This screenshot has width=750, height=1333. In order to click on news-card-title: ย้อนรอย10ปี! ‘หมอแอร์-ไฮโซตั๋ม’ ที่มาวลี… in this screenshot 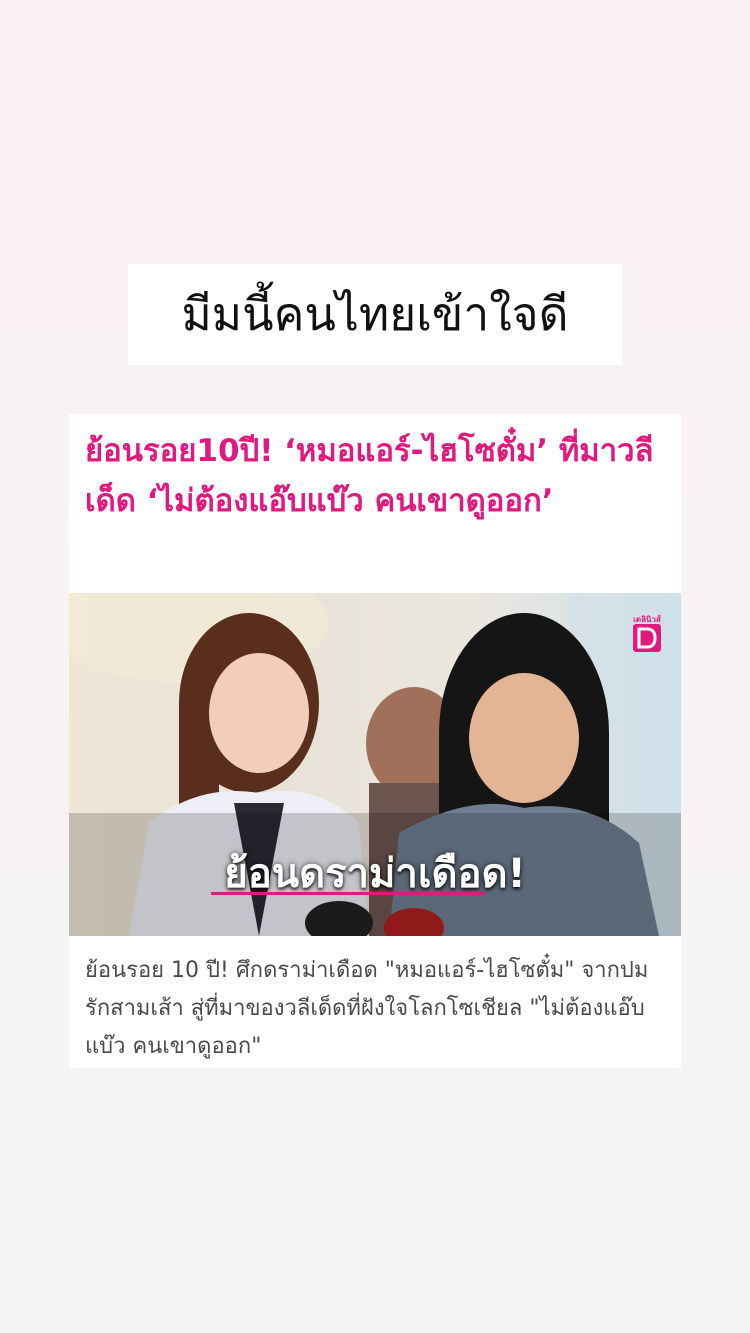, I will do `click(377, 476)`.